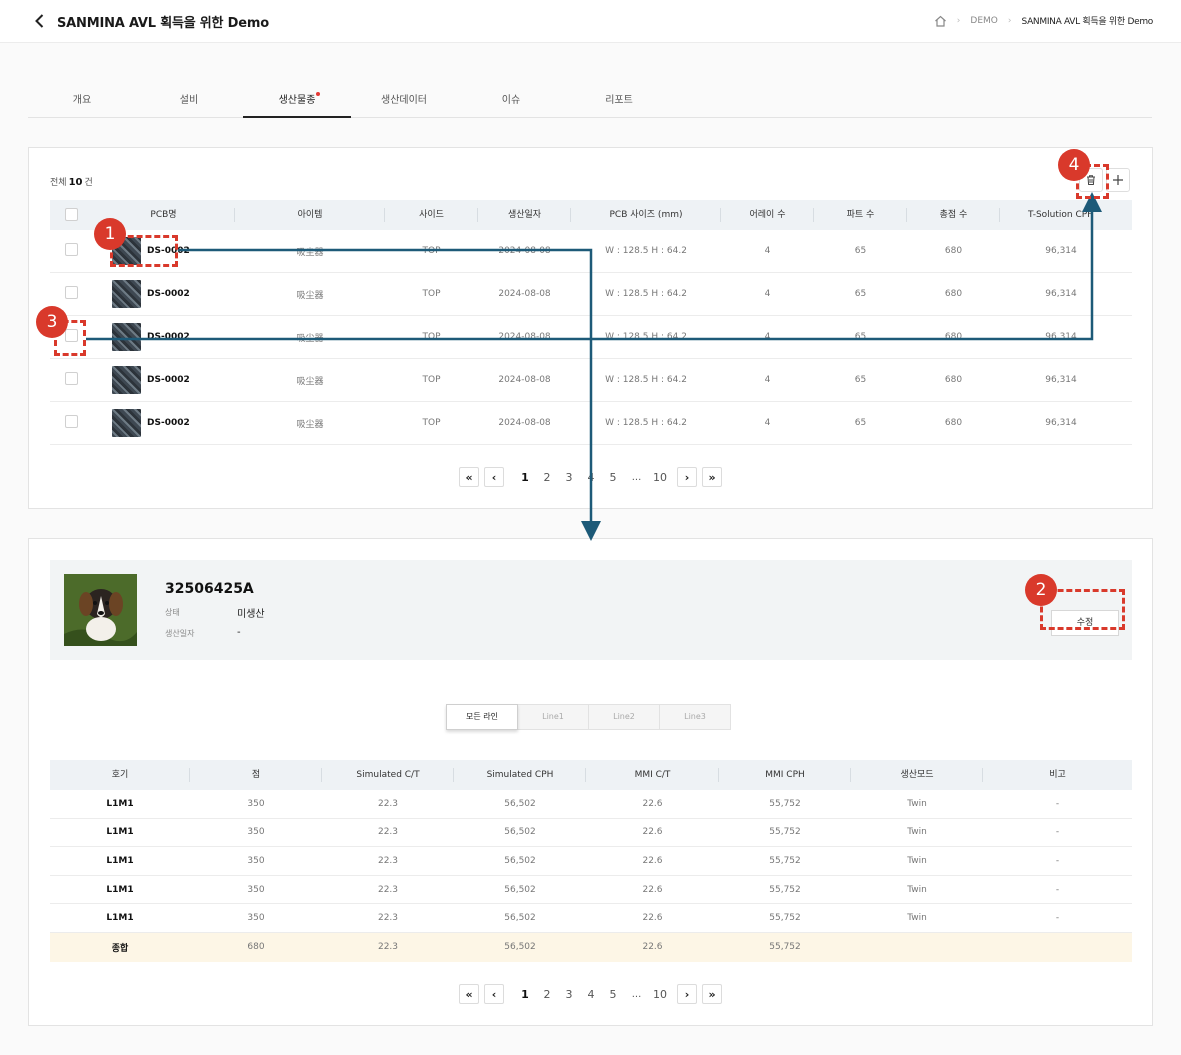 The image size is (1181, 1055). What do you see at coordinates (1074, 165) in the screenshot?
I see `annotation-badge-4: 4` at bounding box center [1074, 165].